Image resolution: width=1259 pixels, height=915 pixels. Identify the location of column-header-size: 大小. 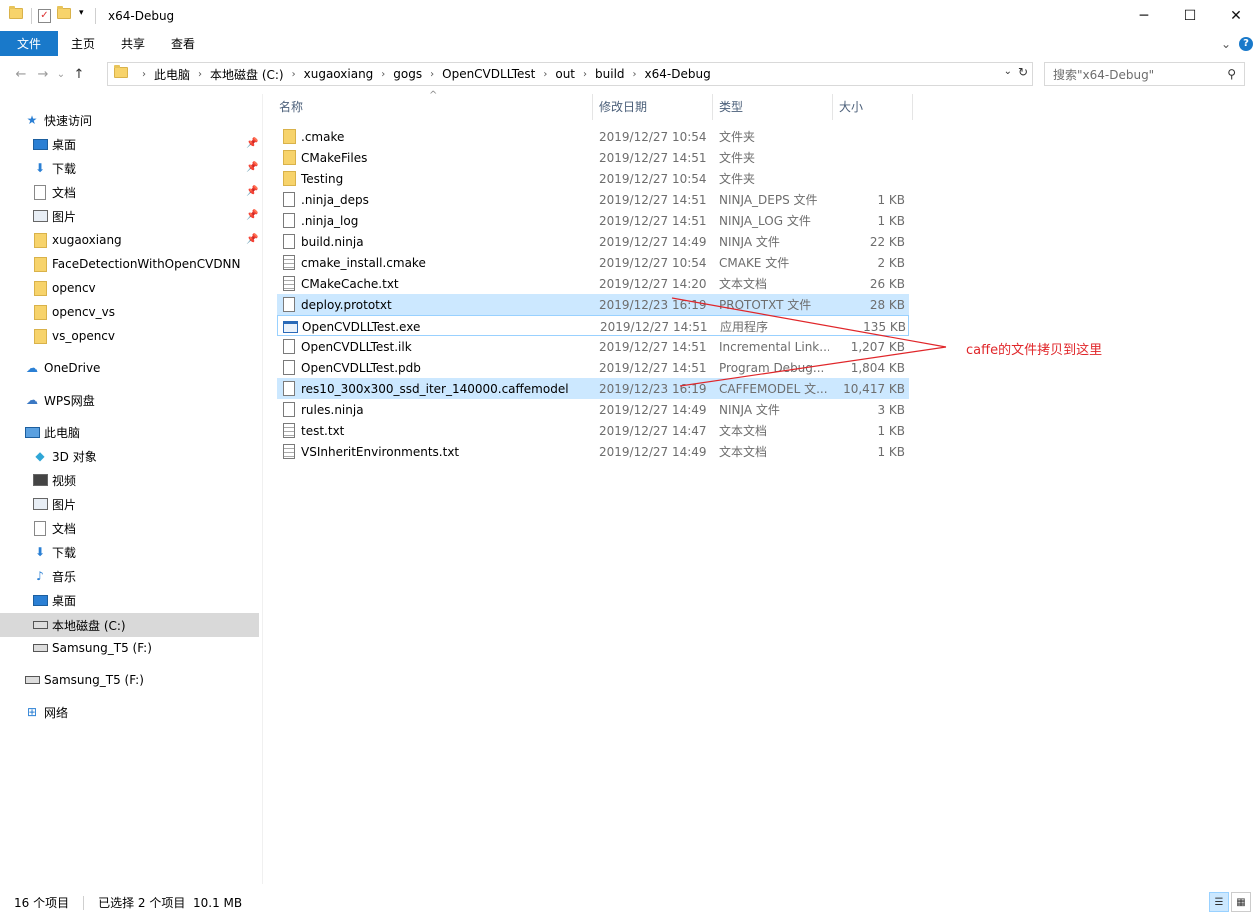
(874, 106).